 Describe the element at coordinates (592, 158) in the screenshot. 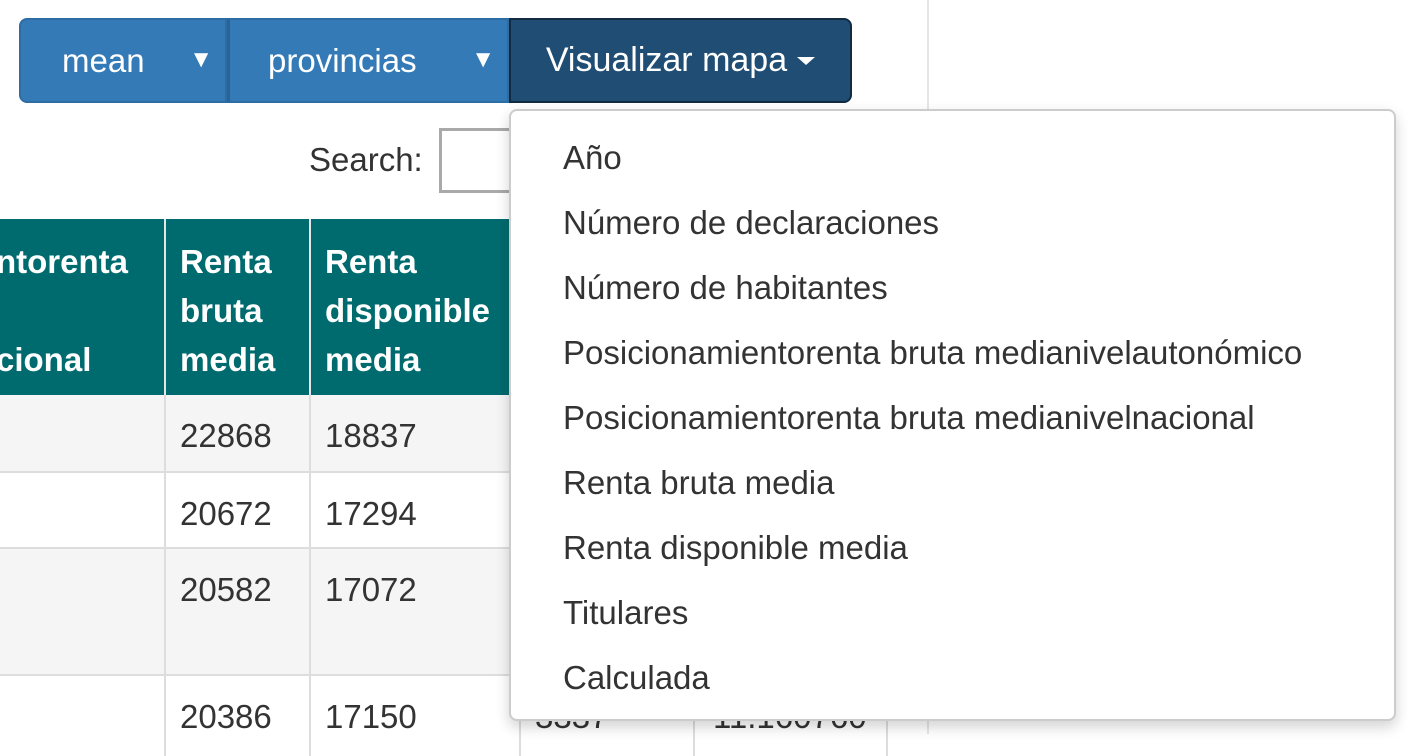

I see `dropdown-item: Año` at that location.